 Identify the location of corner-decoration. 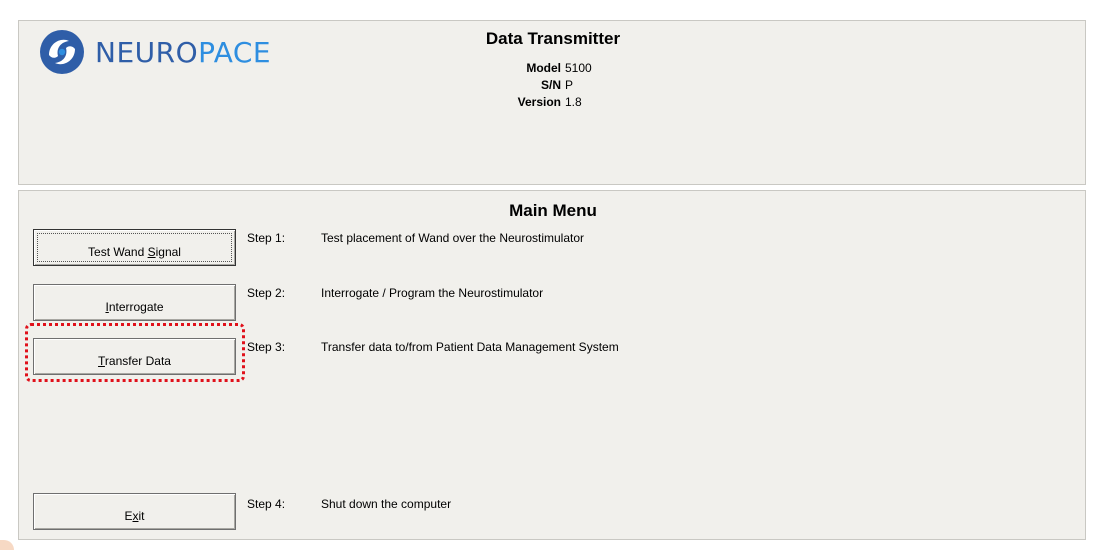
(7, 545).